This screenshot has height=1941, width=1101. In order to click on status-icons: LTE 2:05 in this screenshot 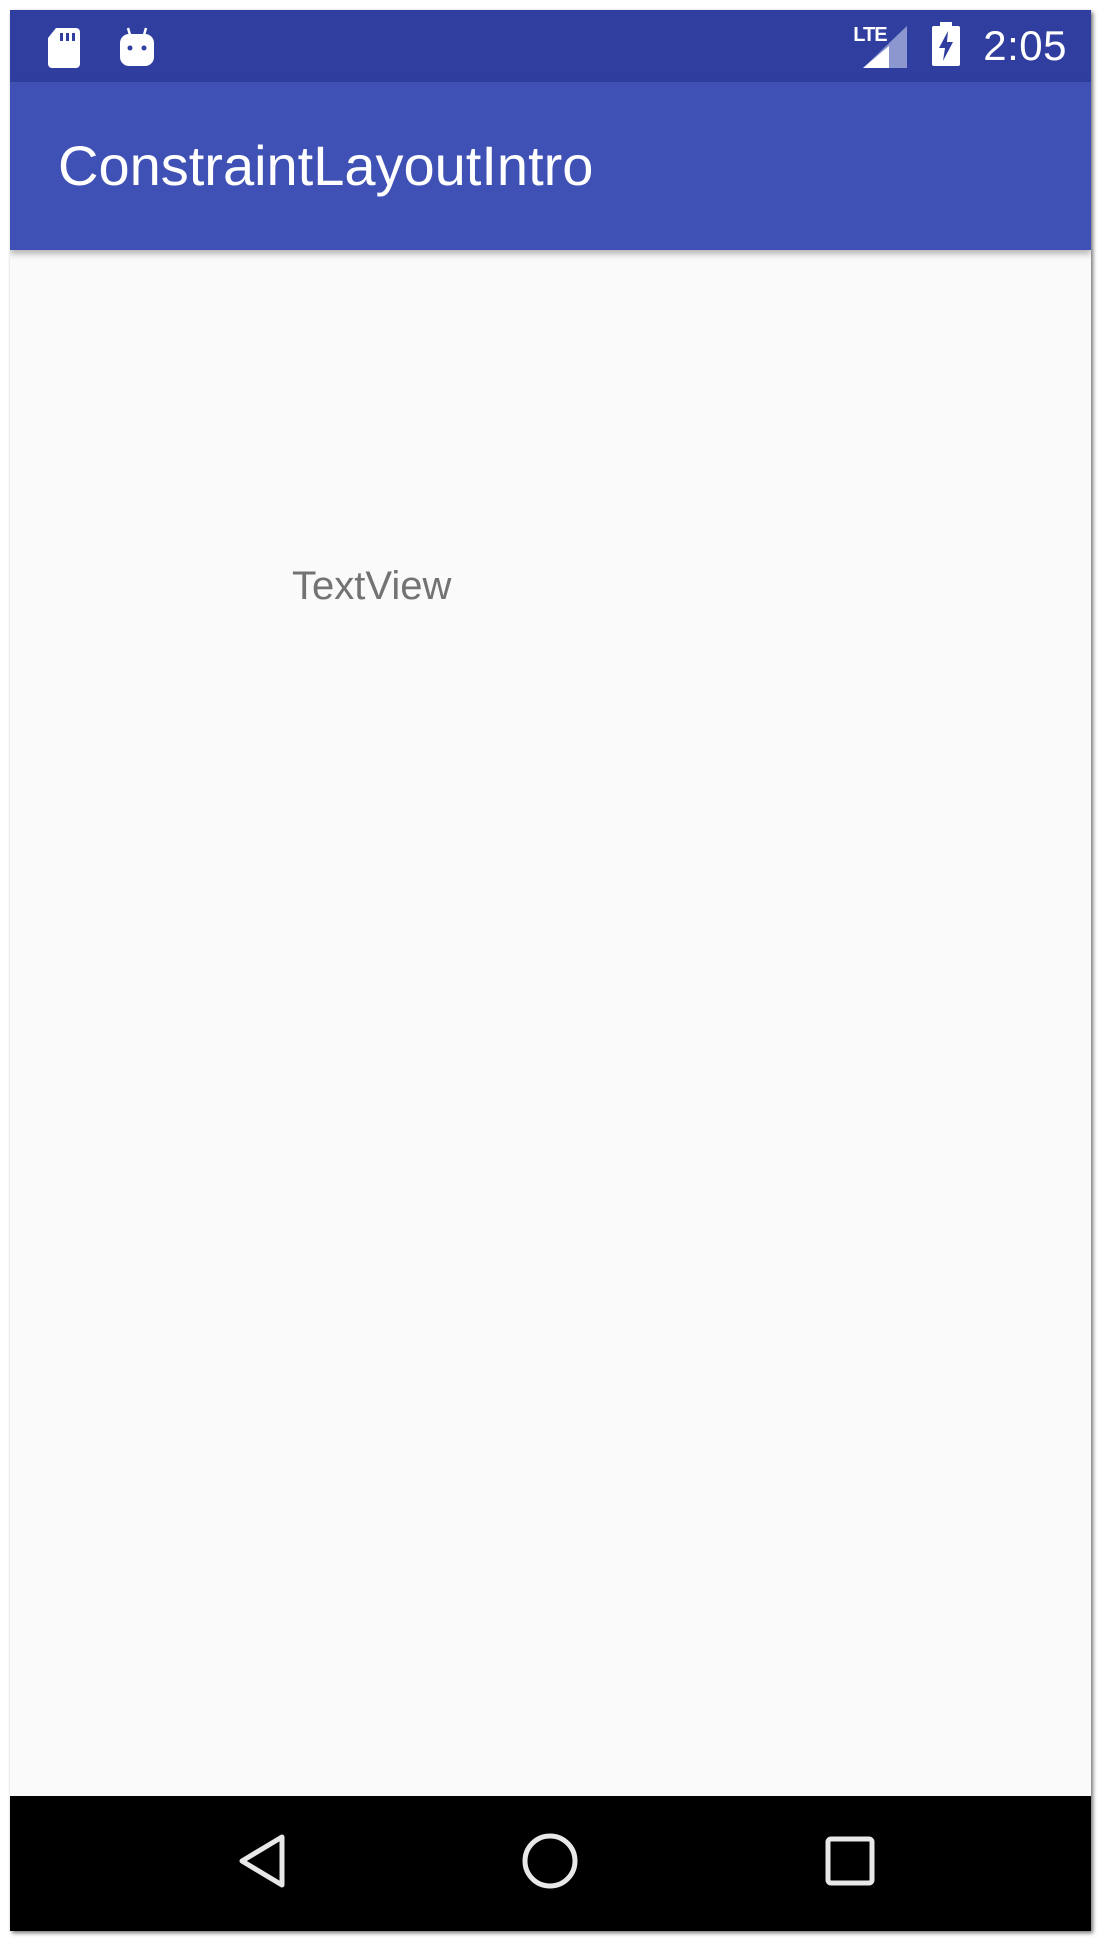, I will do `click(960, 46)`.